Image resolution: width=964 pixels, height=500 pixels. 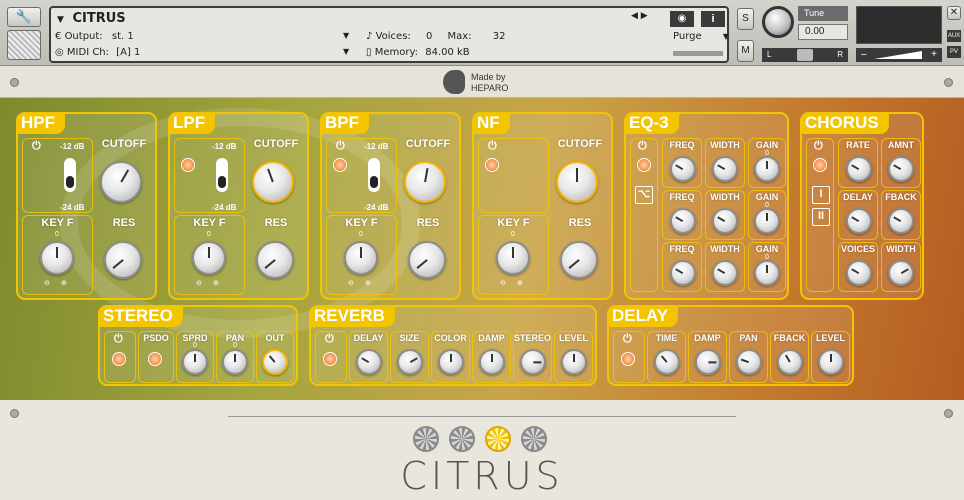 What do you see at coordinates (745, 51) in the screenshot?
I see `mute-button: M` at bounding box center [745, 51].